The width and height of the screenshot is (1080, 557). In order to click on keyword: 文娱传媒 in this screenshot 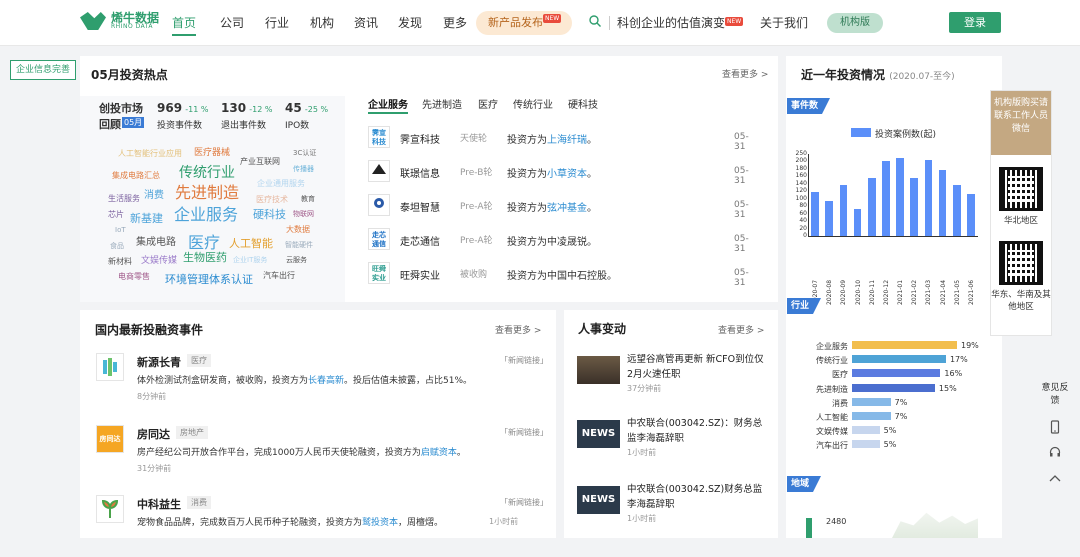, I will do `click(159, 261)`.